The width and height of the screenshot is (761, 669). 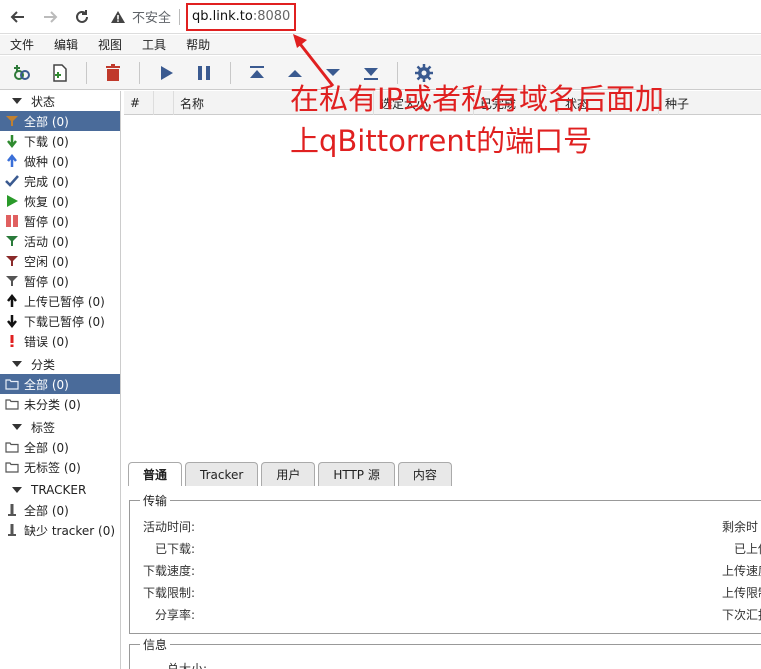 I want to click on pause-button, so click(x=204, y=73).